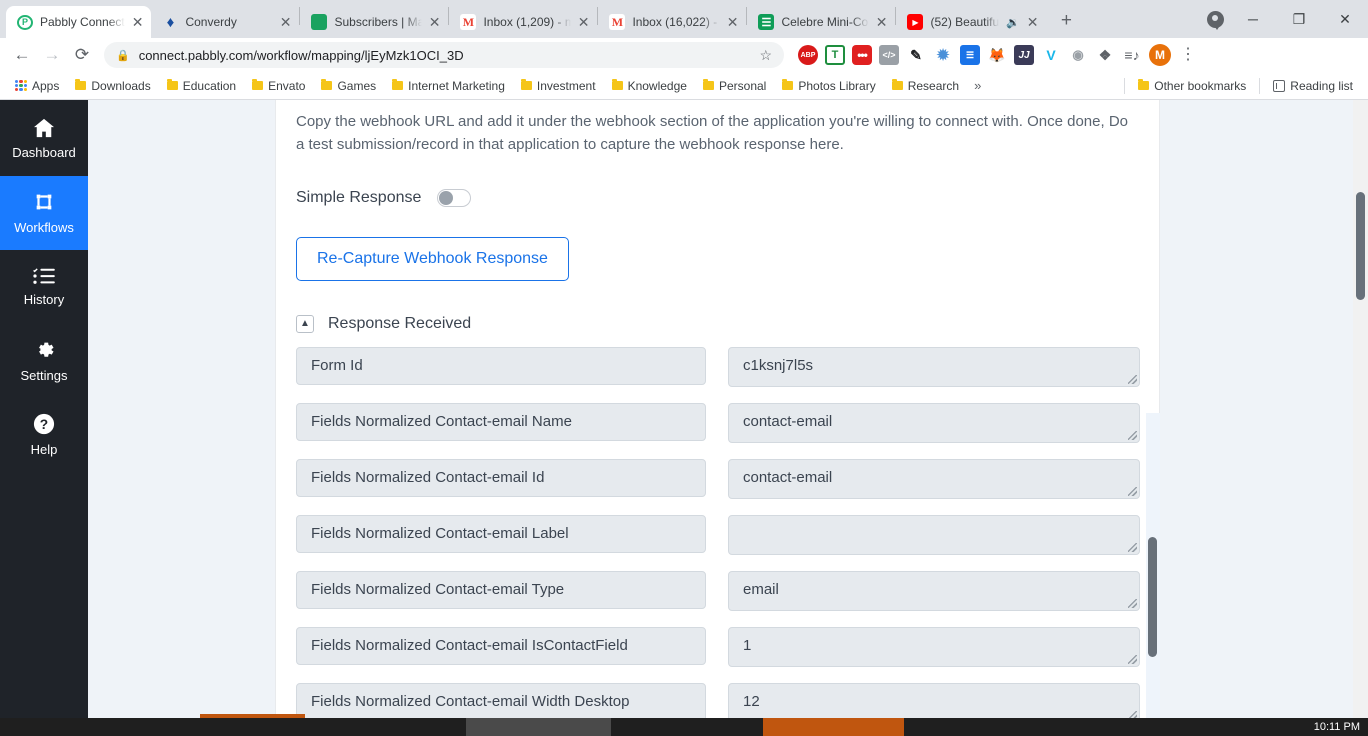  I want to click on bookmark-games: Games, so click(348, 86).